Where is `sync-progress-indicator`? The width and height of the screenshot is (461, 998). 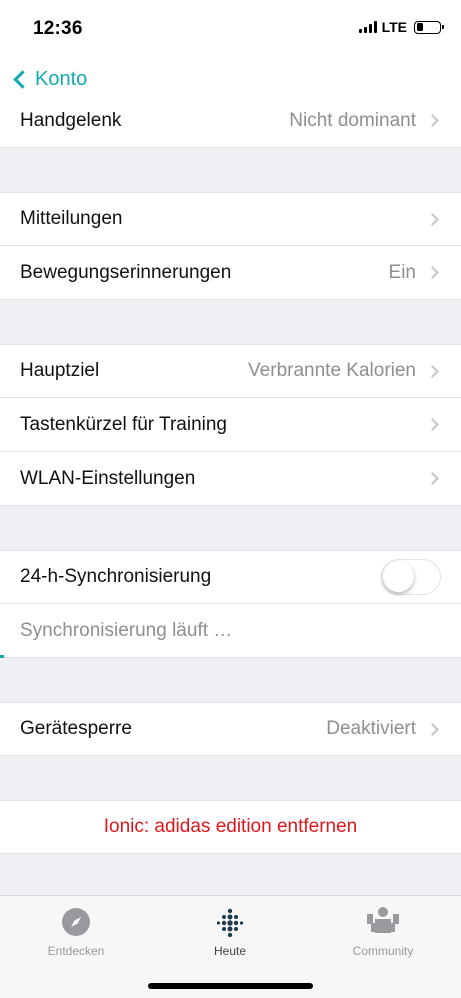 sync-progress-indicator is located at coordinates (2, 656).